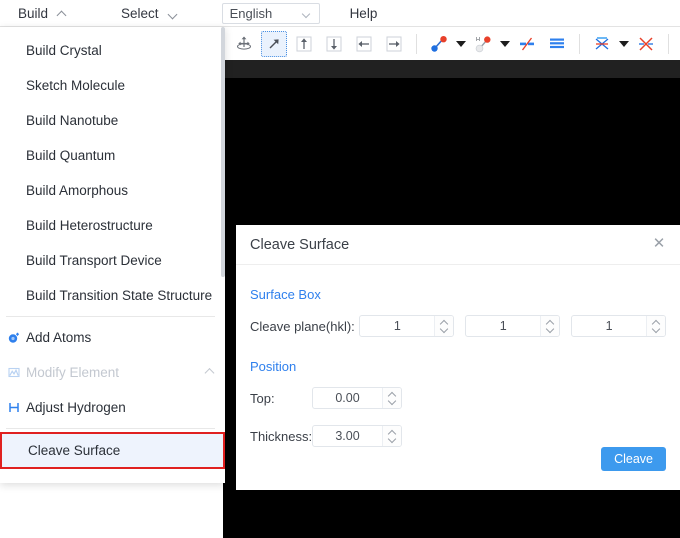 The height and width of the screenshot is (538, 680). What do you see at coordinates (458, 326) in the screenshot?
I see `cleave-plane-row: Cleave plane(hkl): 1 1 1` at bounding box center [458, 326].